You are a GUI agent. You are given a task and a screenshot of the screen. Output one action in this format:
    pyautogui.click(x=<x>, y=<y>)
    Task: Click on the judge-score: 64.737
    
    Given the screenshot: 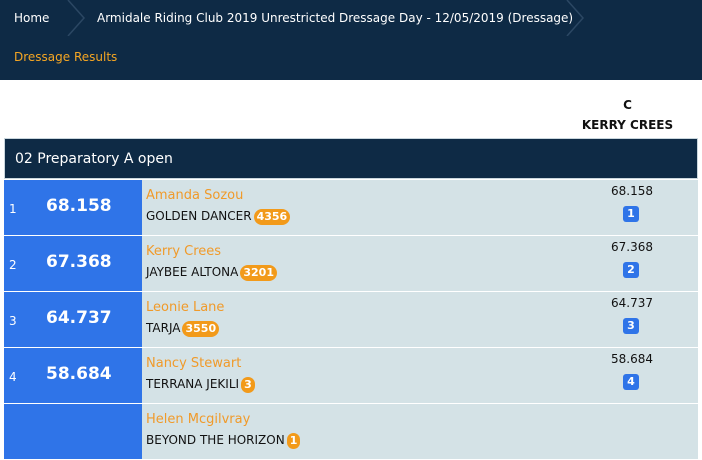 What is the action you would take?
    pyautogui.click(x=632, y=303)
    